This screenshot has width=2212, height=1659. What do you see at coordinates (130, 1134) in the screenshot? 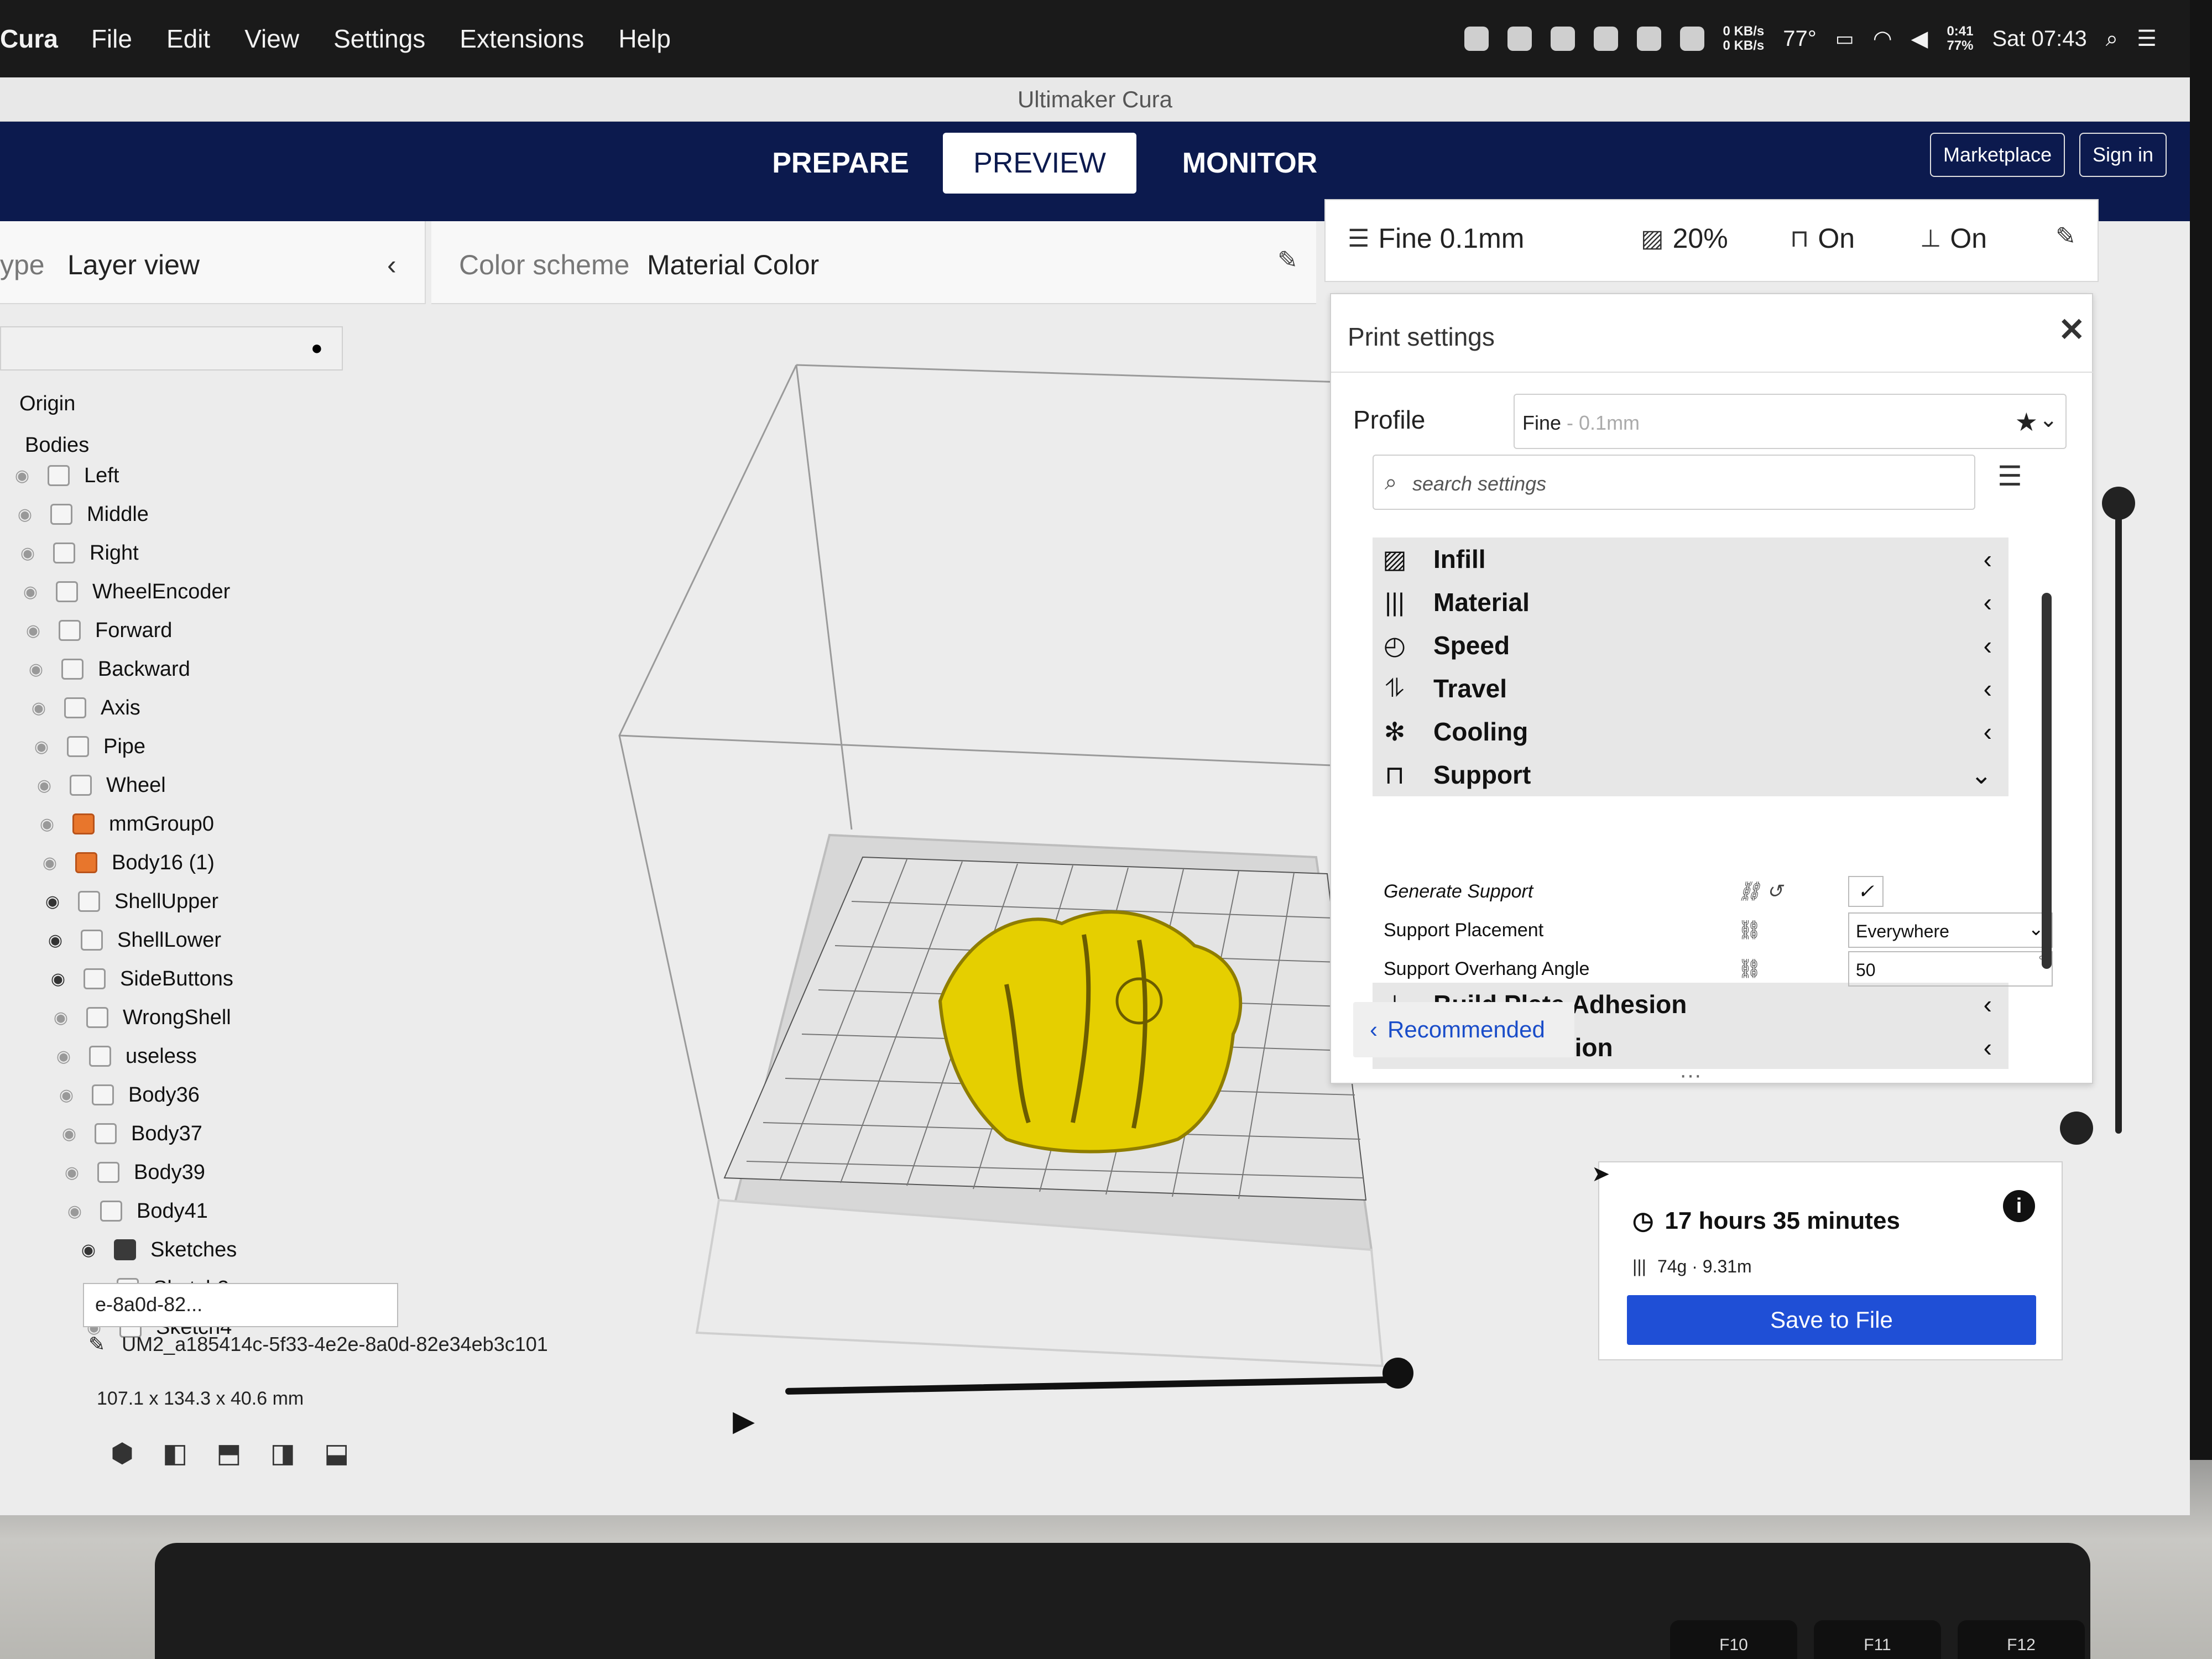
I see `tree-item: ◉ Body37` at bounding box center [130, 1134].